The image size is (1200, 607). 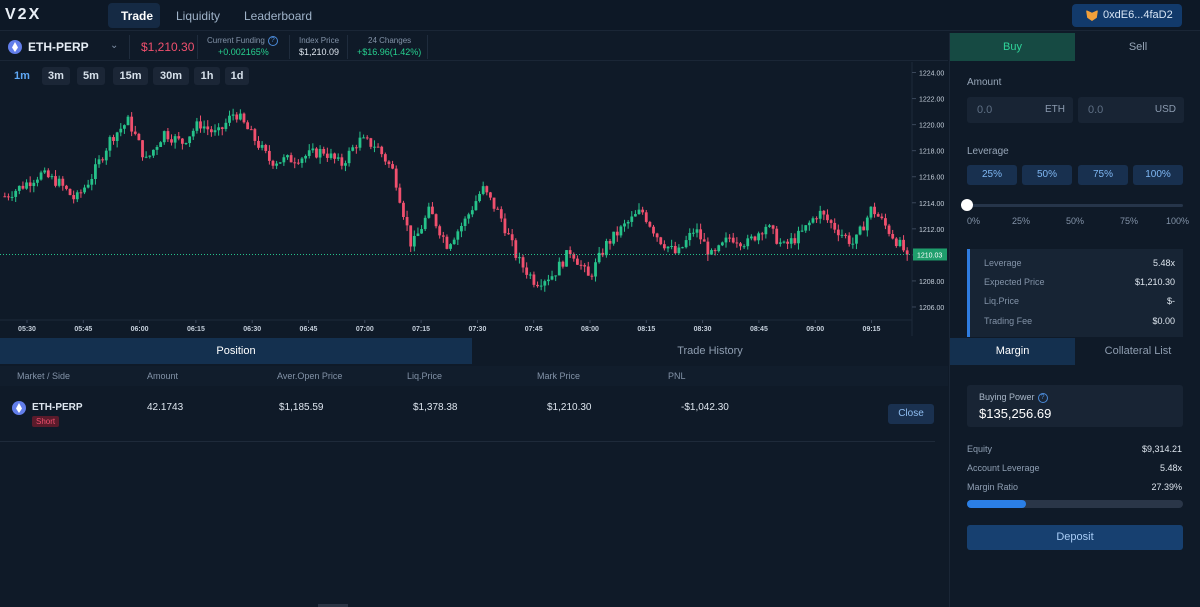 I want to click on tab-trade-history: Trade History, so click(x=710, y=351).